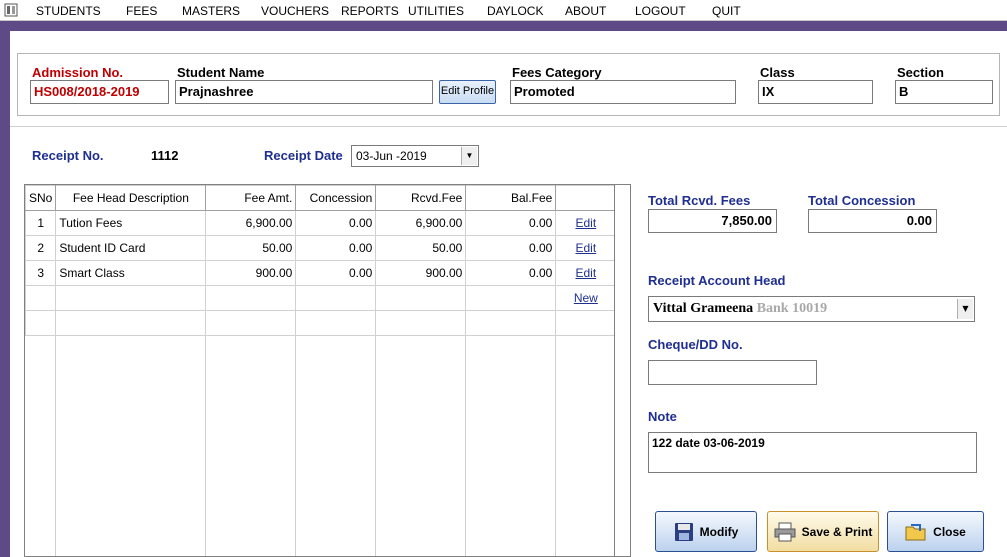  What do you see at coordinates (251, 248) in the screenshot?
I see `row-fee-amount: 50.00` at bounding box center [251, 248].